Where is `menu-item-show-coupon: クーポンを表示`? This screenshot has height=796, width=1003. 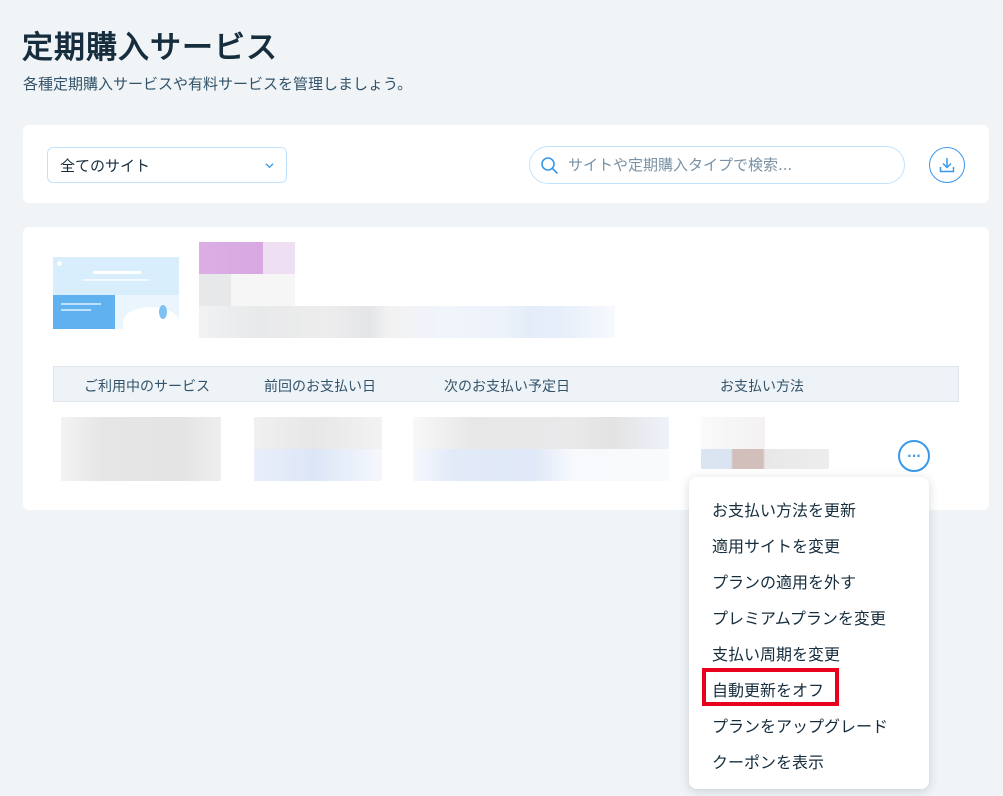 menu-item-show-coupon: クーポンを表示 is located at coordinates (768, 761).